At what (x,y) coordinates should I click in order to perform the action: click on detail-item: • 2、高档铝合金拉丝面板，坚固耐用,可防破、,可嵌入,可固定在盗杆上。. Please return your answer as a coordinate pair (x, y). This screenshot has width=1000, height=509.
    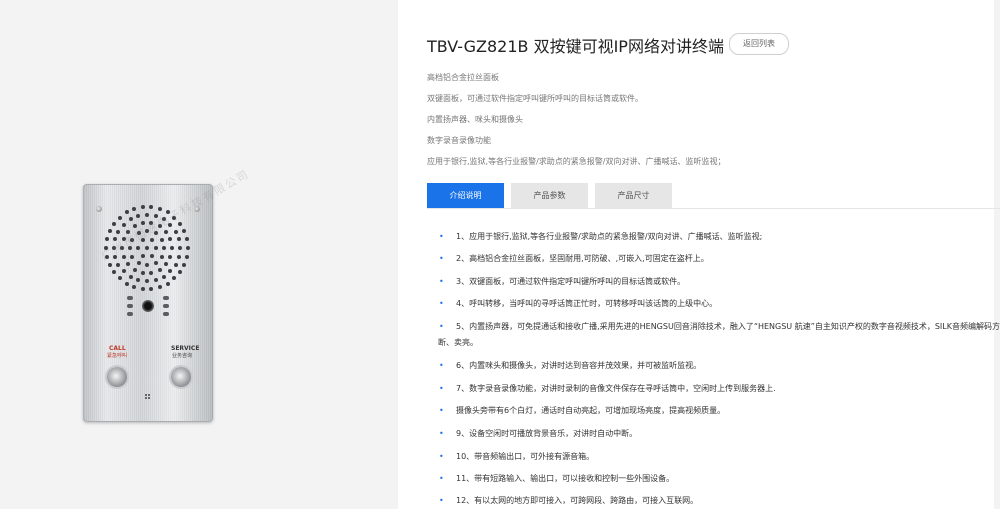
    Looking at the image, I should click on (574, 258).